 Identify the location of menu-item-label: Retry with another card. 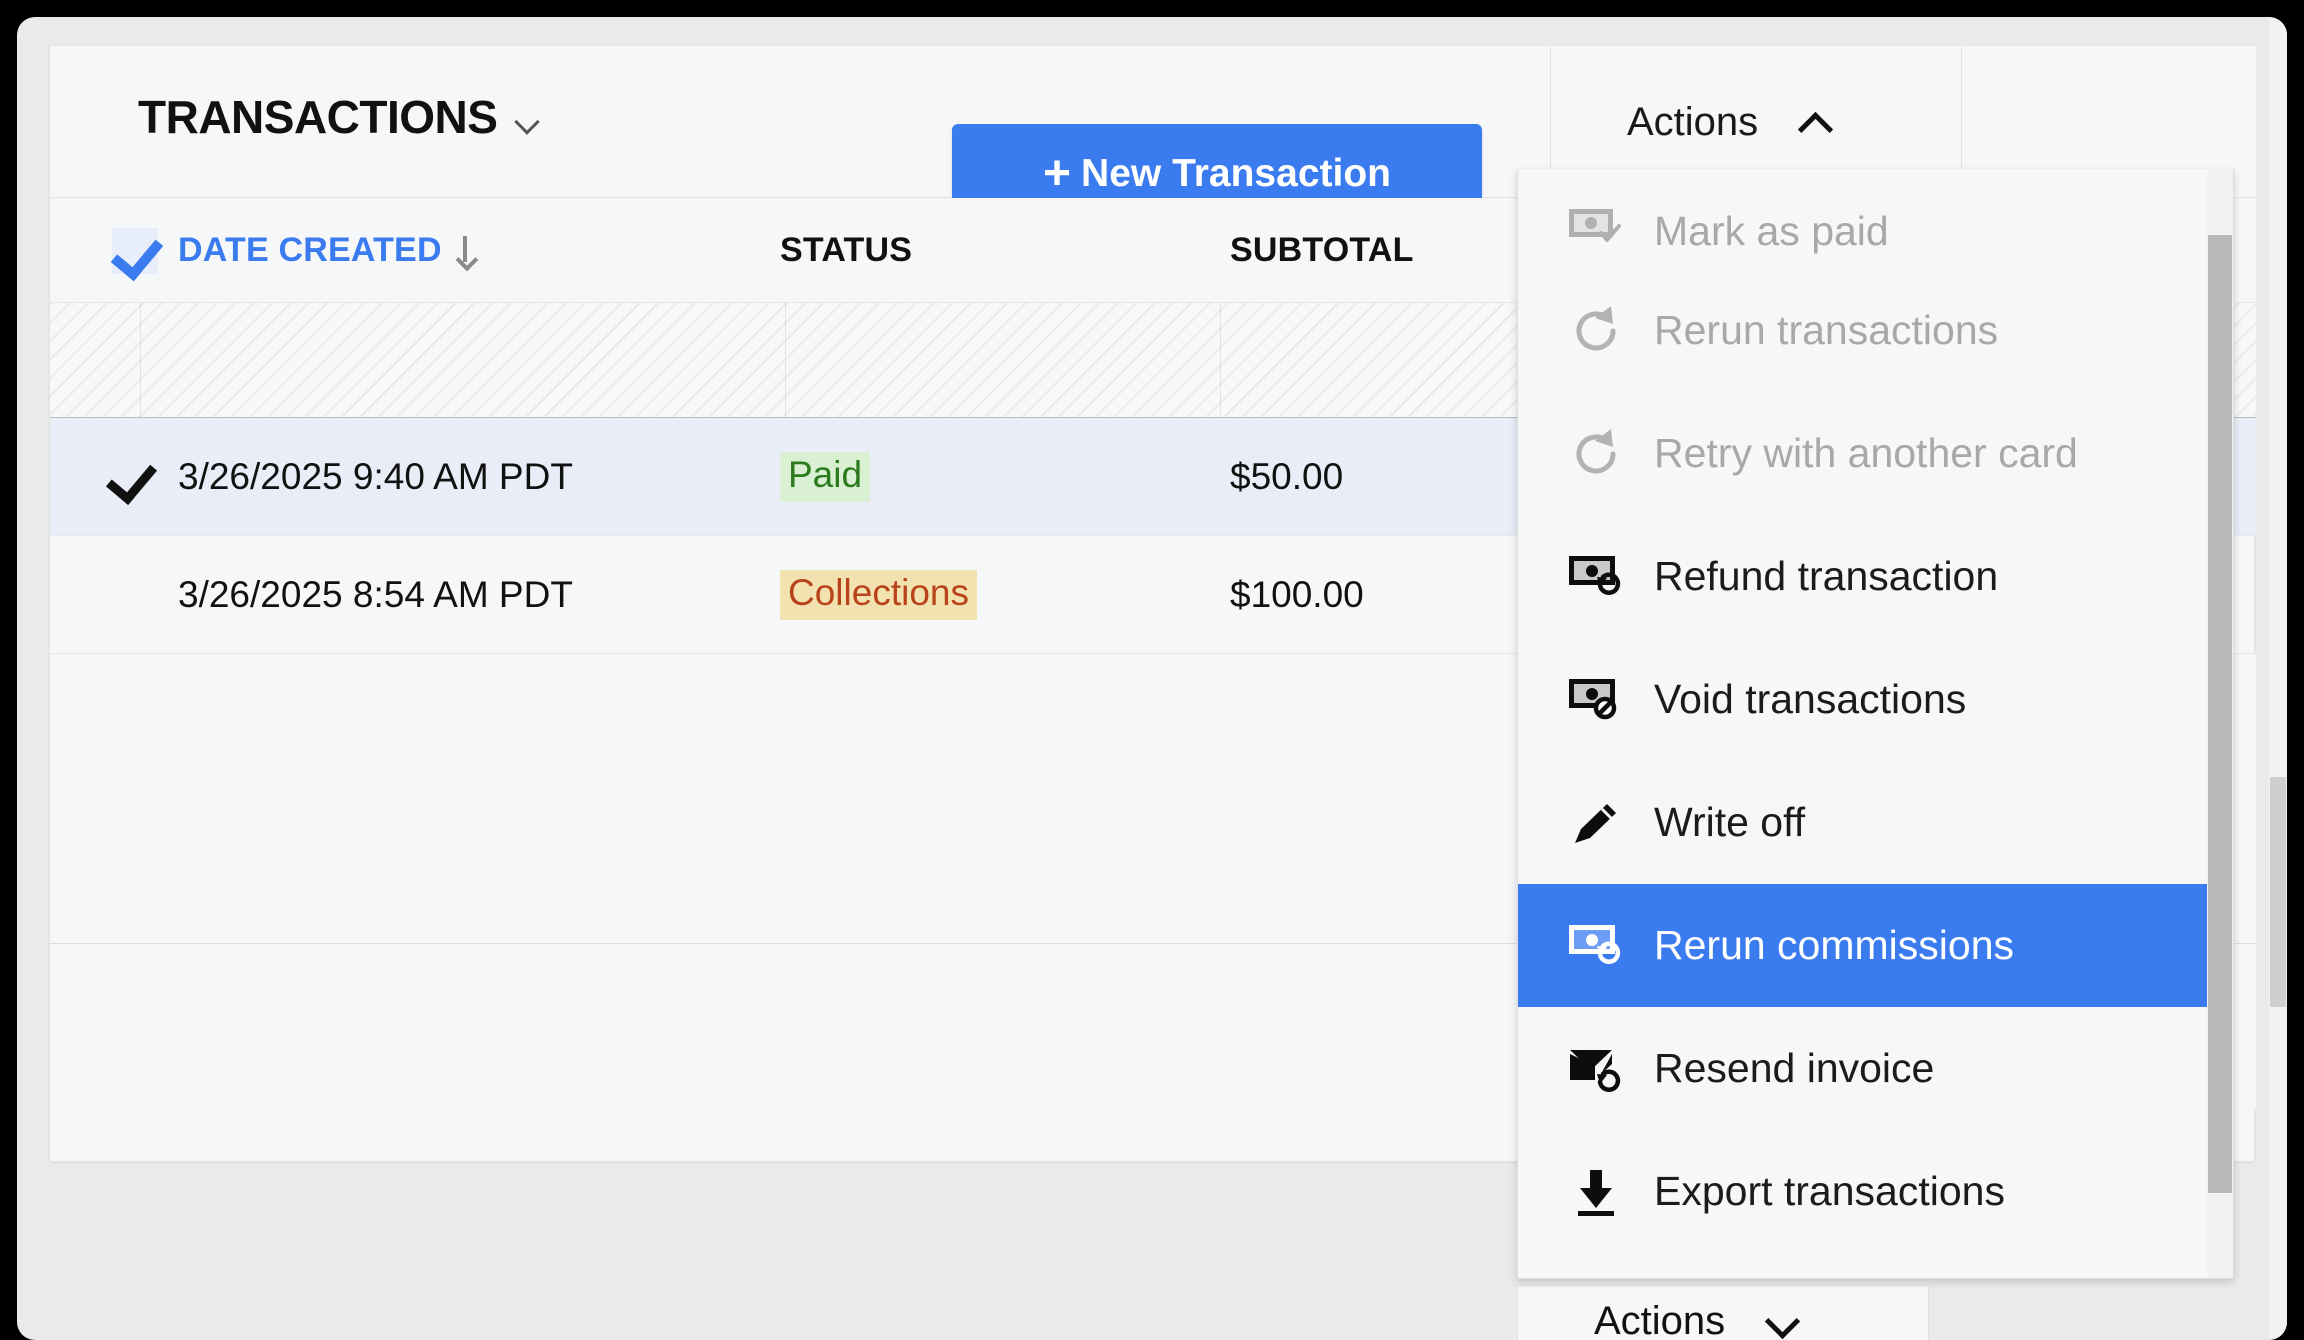
(1866, 453).